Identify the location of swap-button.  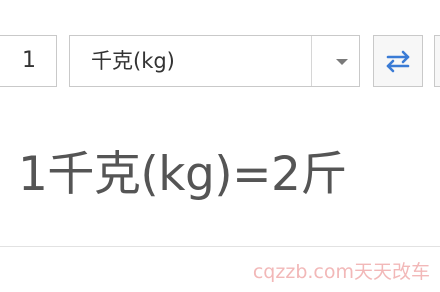
(398, 61).